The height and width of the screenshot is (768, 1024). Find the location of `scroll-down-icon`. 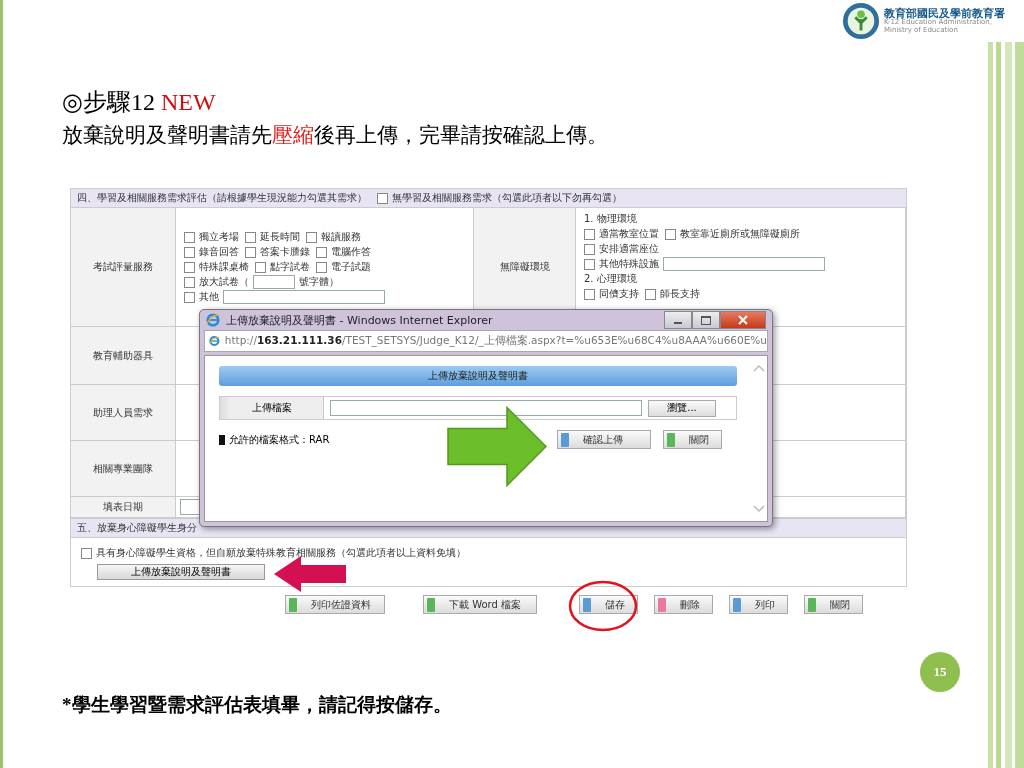

scroll-down-icon is located at coordinates (759, 509).